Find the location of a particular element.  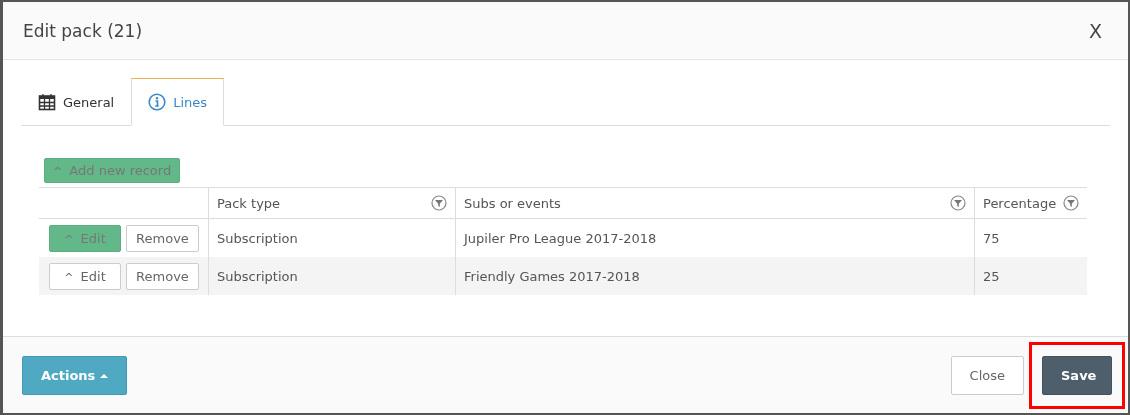

table-cell: Subscription is located at coordinates (332, 276).